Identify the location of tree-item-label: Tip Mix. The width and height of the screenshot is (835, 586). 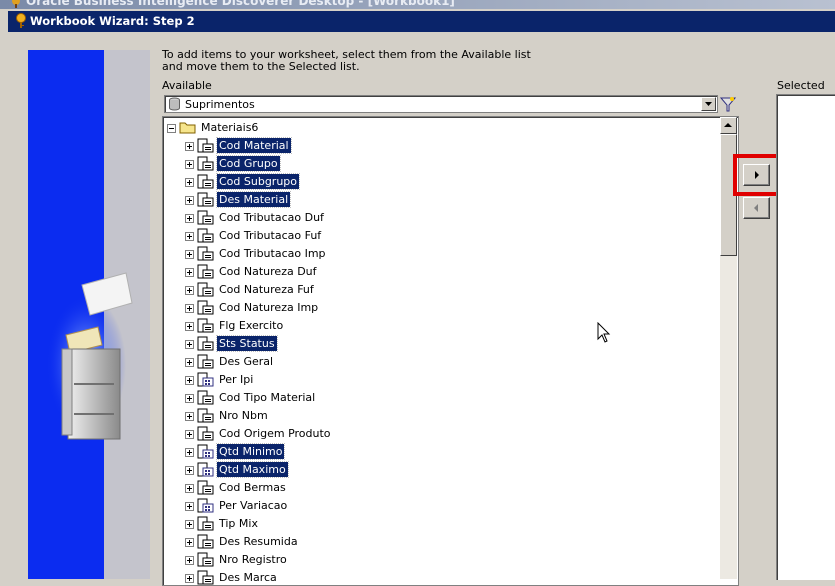
(238, 523).